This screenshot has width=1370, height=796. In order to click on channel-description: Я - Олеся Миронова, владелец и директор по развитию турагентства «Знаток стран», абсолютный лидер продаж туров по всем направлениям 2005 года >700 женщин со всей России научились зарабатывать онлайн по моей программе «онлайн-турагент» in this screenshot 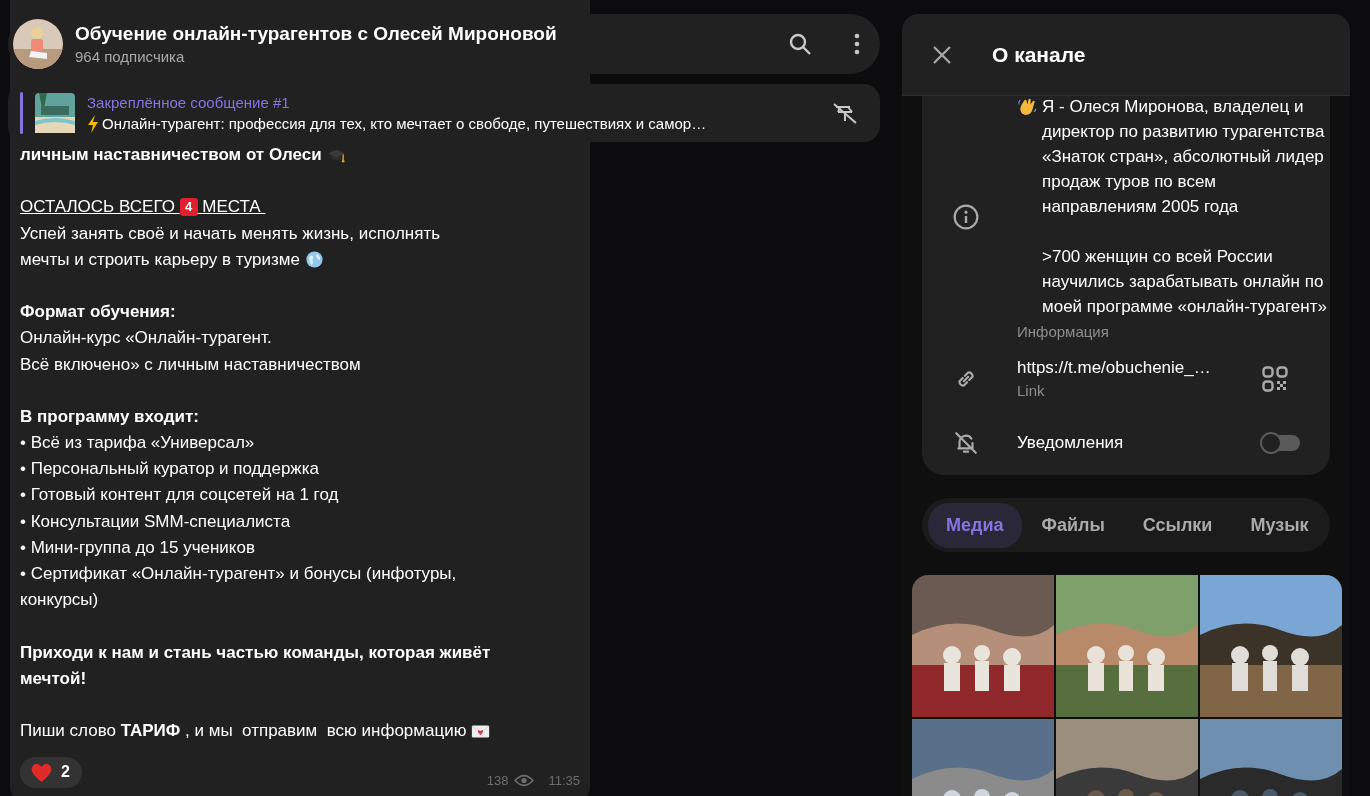, I will do `click(1184, 207)`.